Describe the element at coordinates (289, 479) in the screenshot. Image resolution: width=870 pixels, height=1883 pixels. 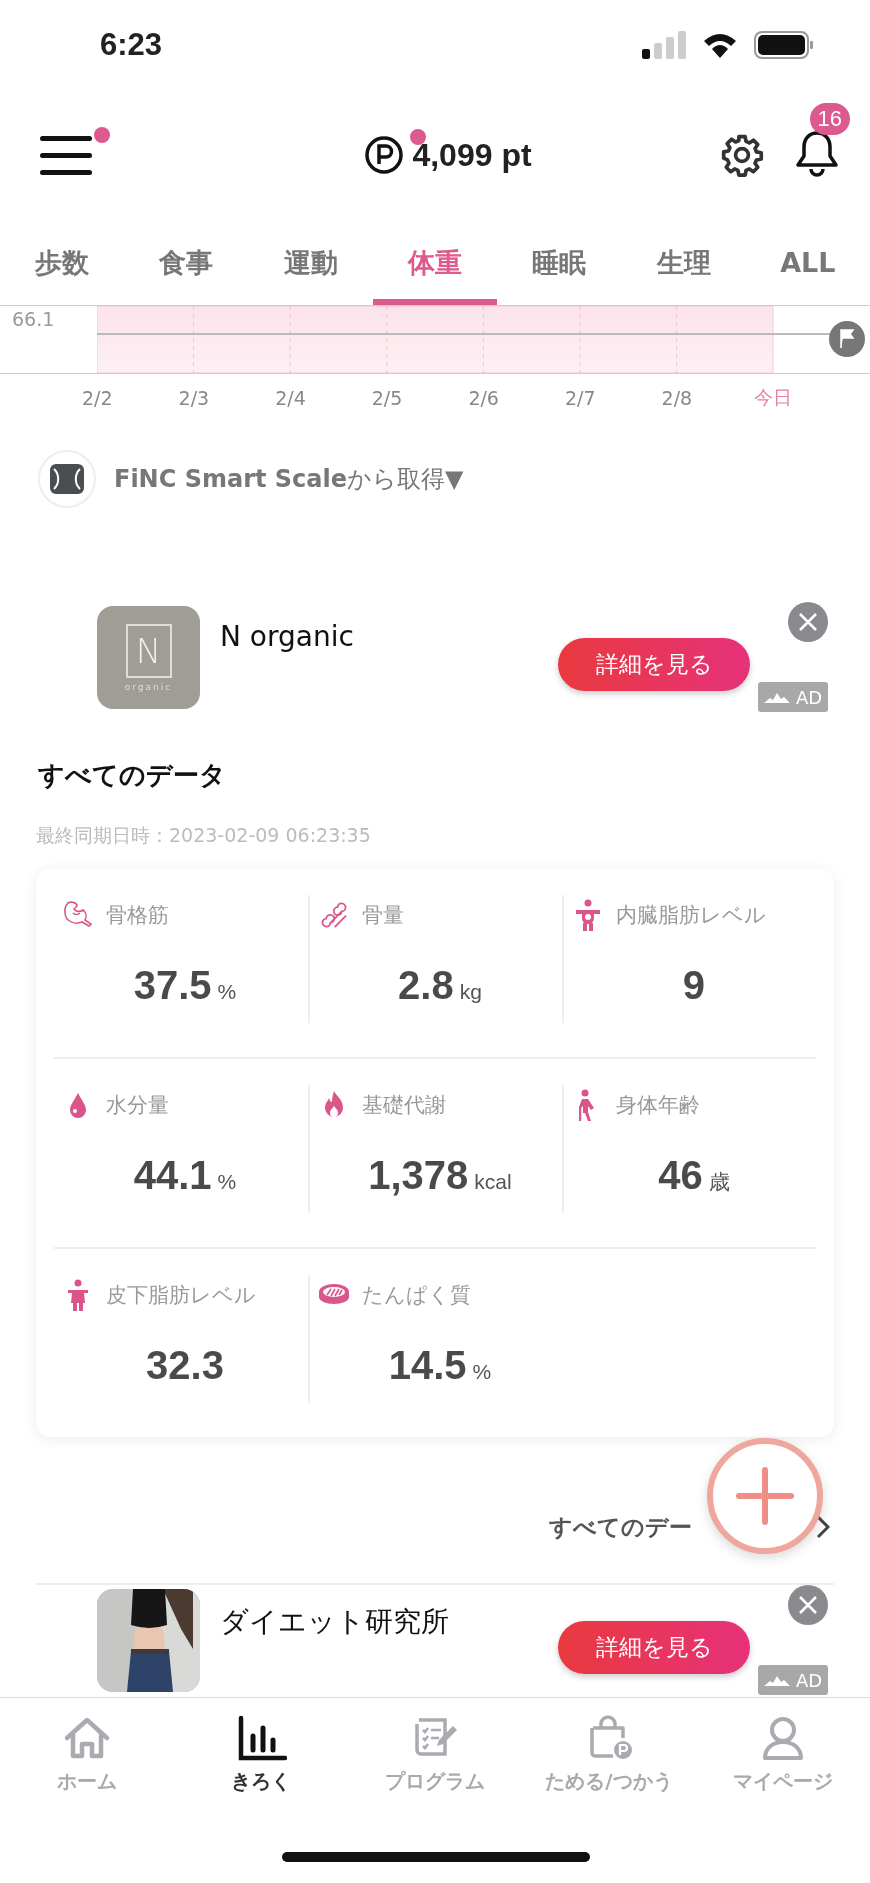
I see `data-source-selector: FiNC Smart Scaleから取得▼` at that location.